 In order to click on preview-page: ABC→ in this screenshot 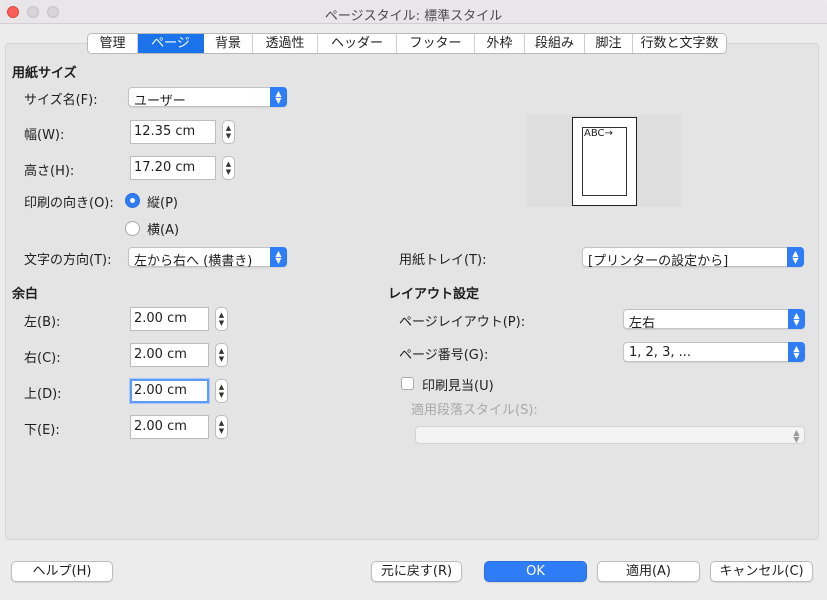, I will do `click(604, 161)`.